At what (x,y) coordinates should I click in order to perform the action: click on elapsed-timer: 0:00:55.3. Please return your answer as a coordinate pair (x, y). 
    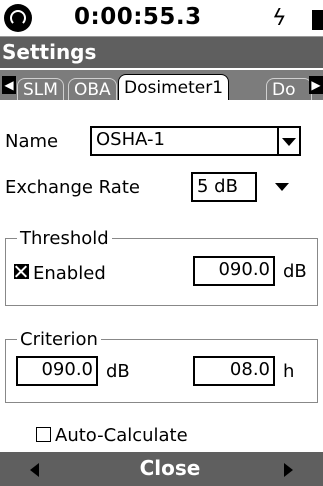
    Looking at the image, I should click on (138, 17).